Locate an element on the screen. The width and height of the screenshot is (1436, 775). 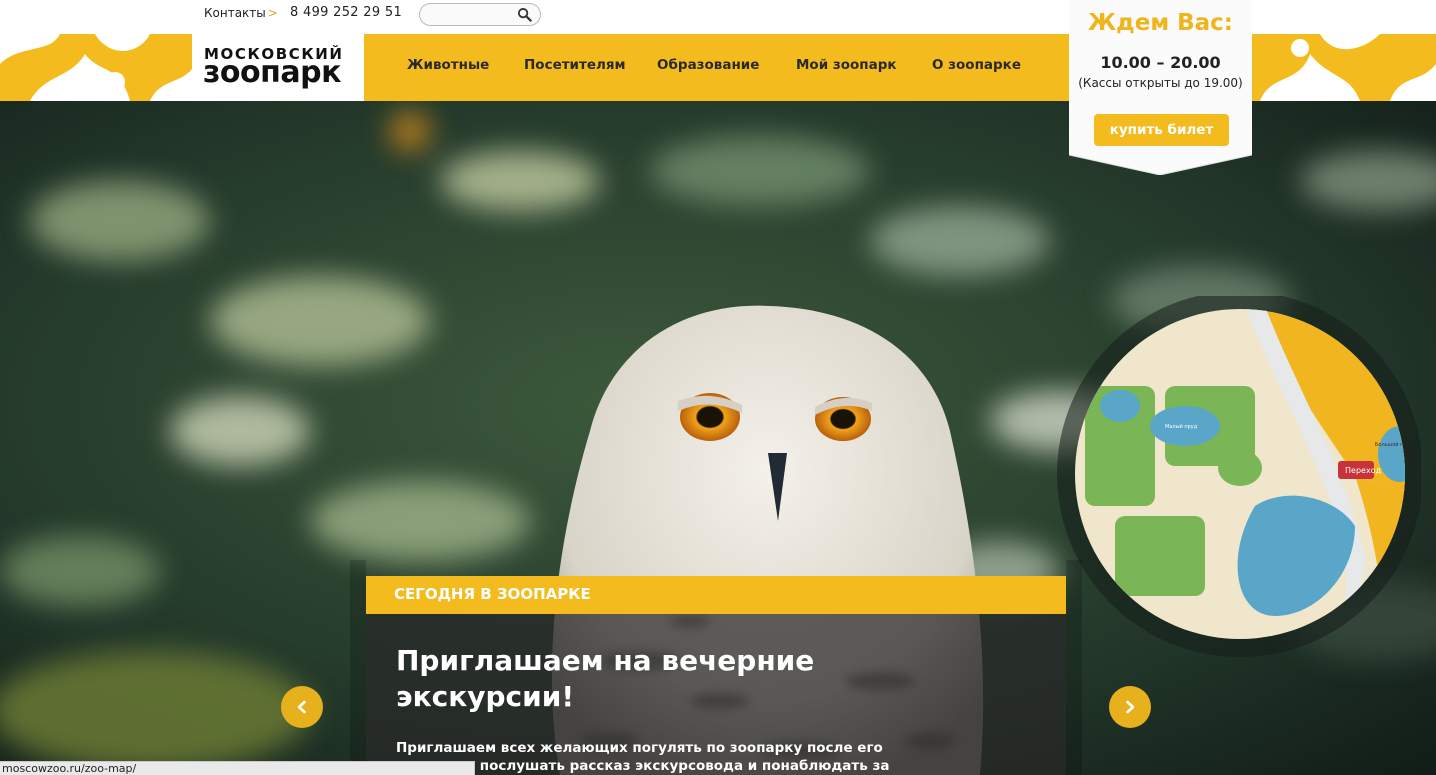
contacts-label: Контакты is located at coordinates (235, 13).